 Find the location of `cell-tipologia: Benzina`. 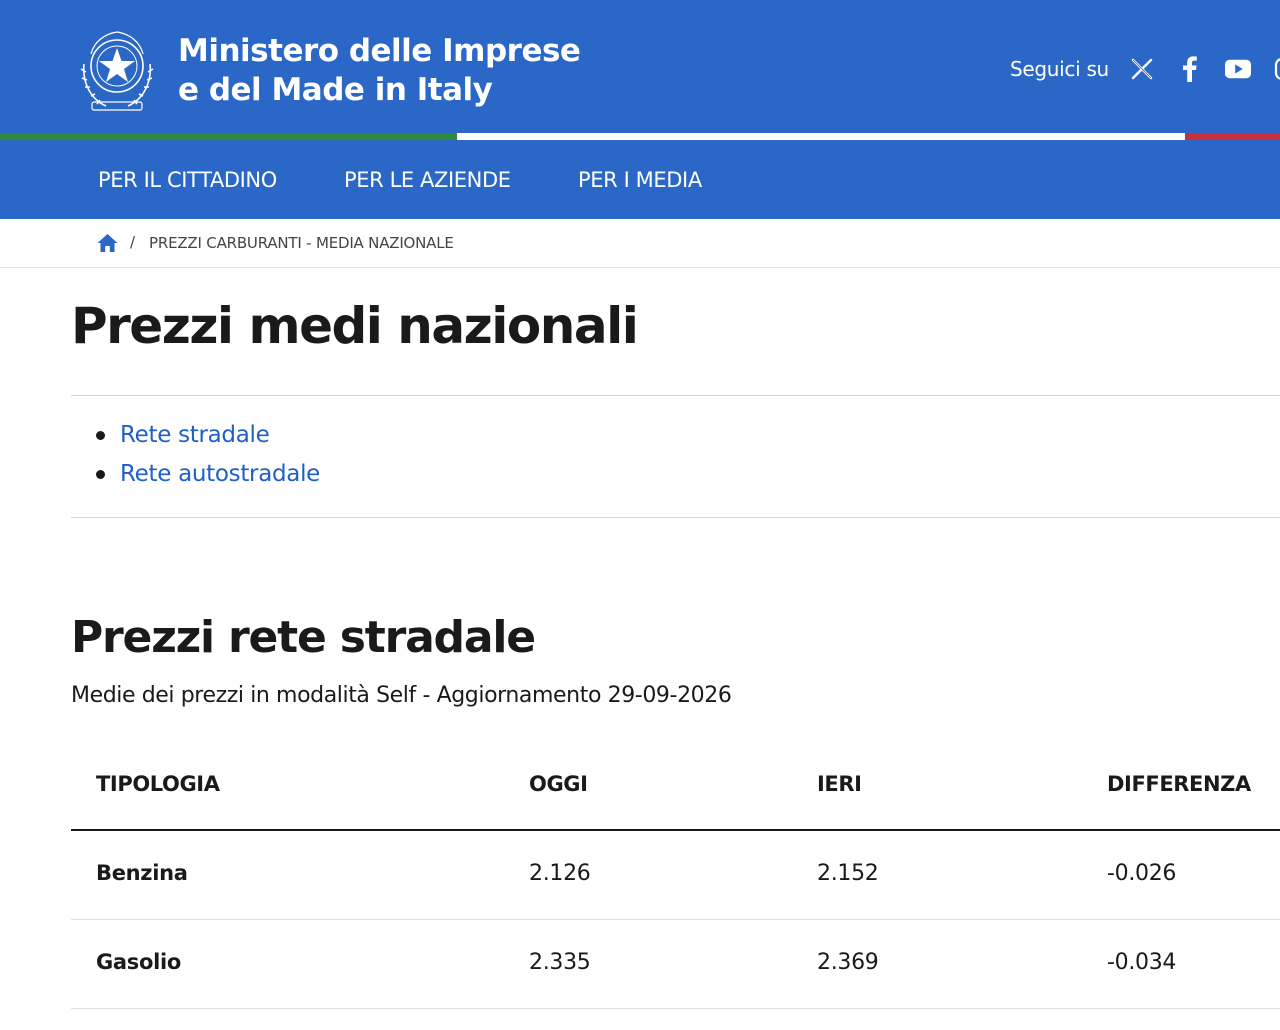

cell-tipologia: Benzina is located at coordinates (142, 873).